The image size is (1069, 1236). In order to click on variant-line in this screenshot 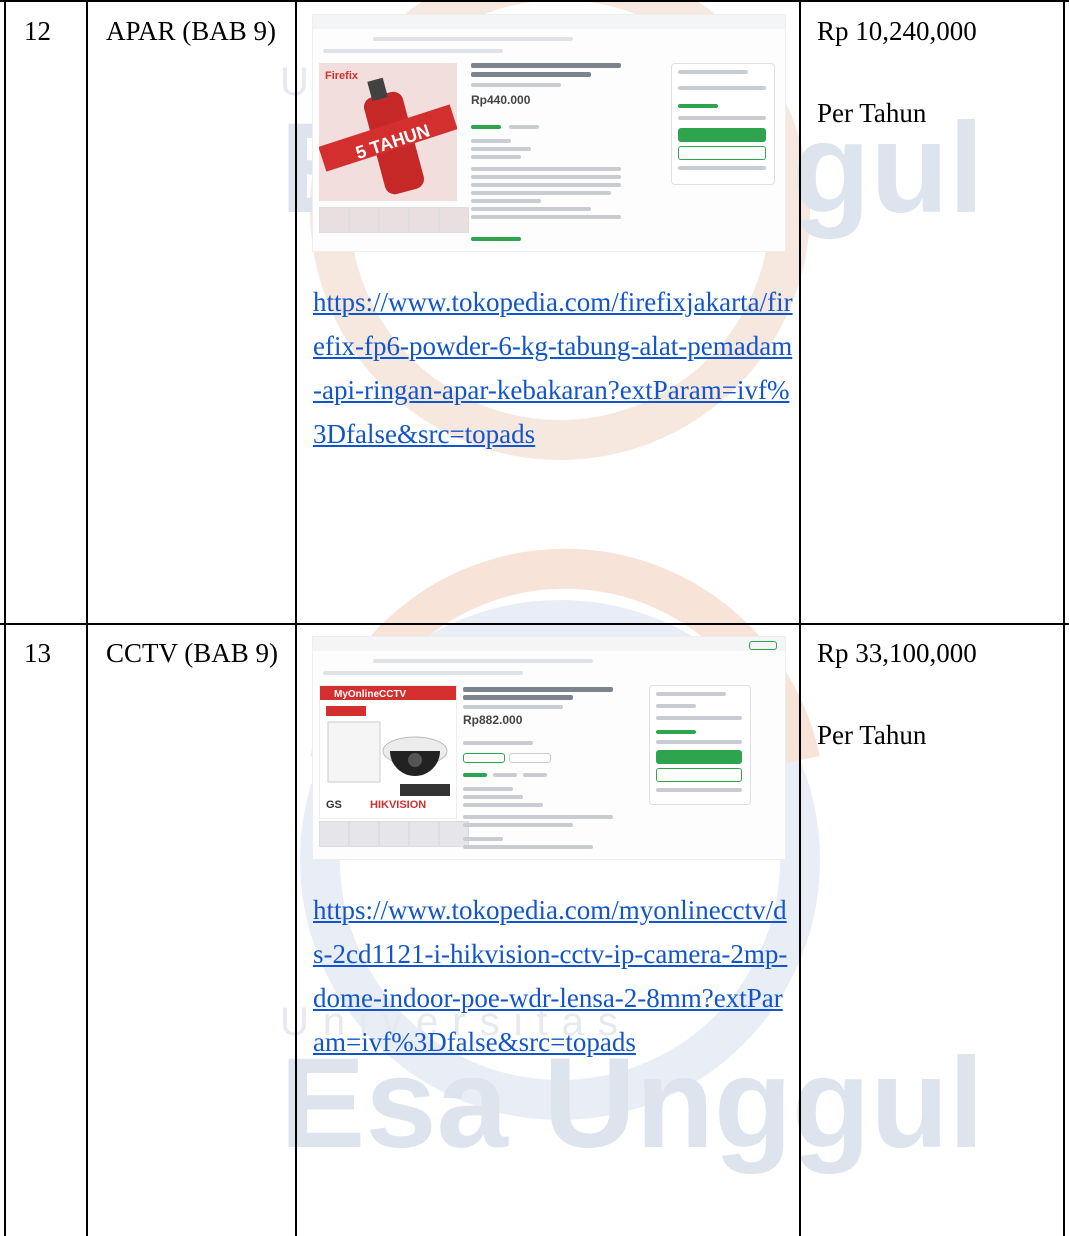, I will do `click(676, 706)`.